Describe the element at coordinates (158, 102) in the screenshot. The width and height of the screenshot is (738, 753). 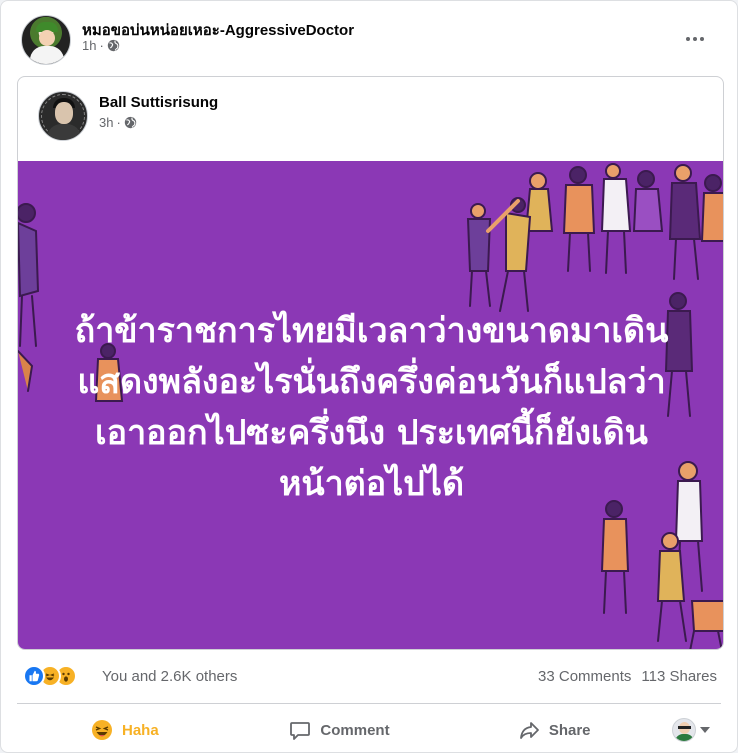
I see `shared-author-name: Ball Suttisrisung` at that location.